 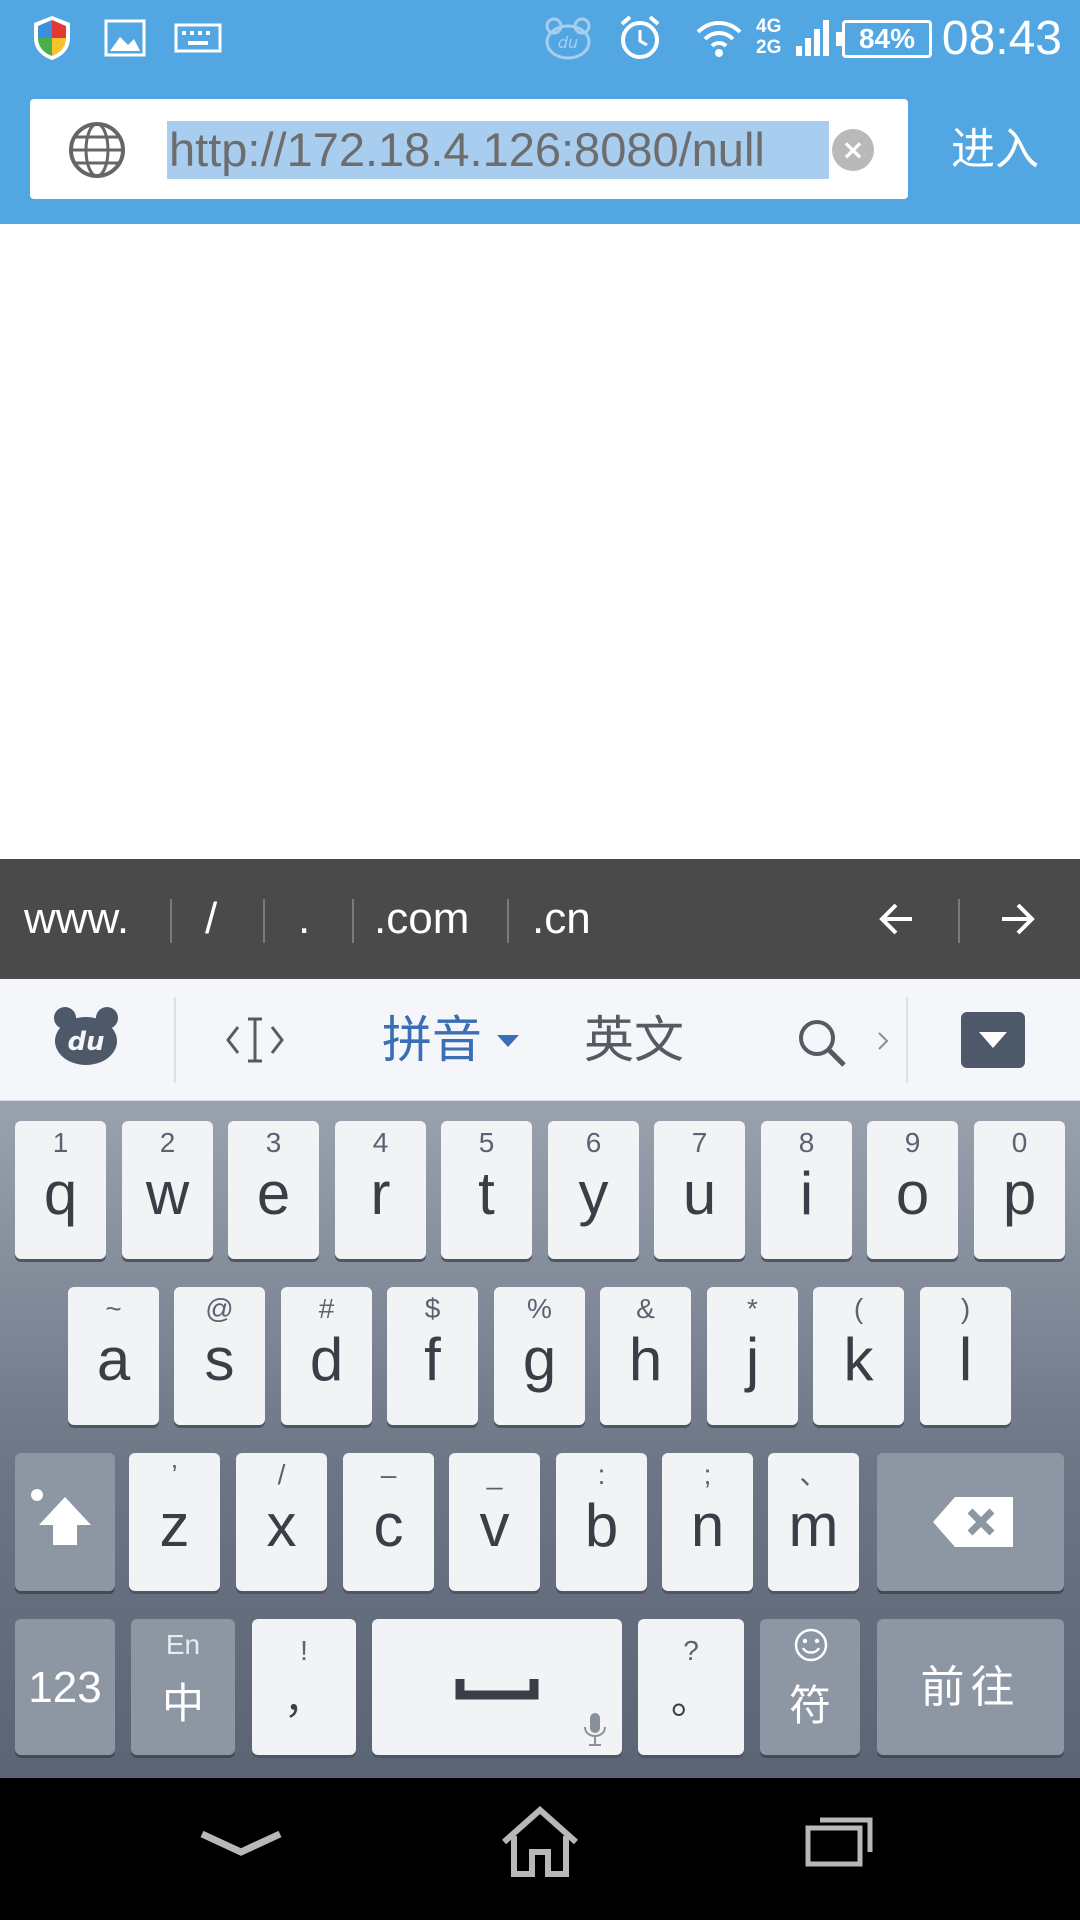 What do you see at coordinates (707, 1474) in the screenshot?
I see `key-hint: ;` at bounding box center [707, 1474].